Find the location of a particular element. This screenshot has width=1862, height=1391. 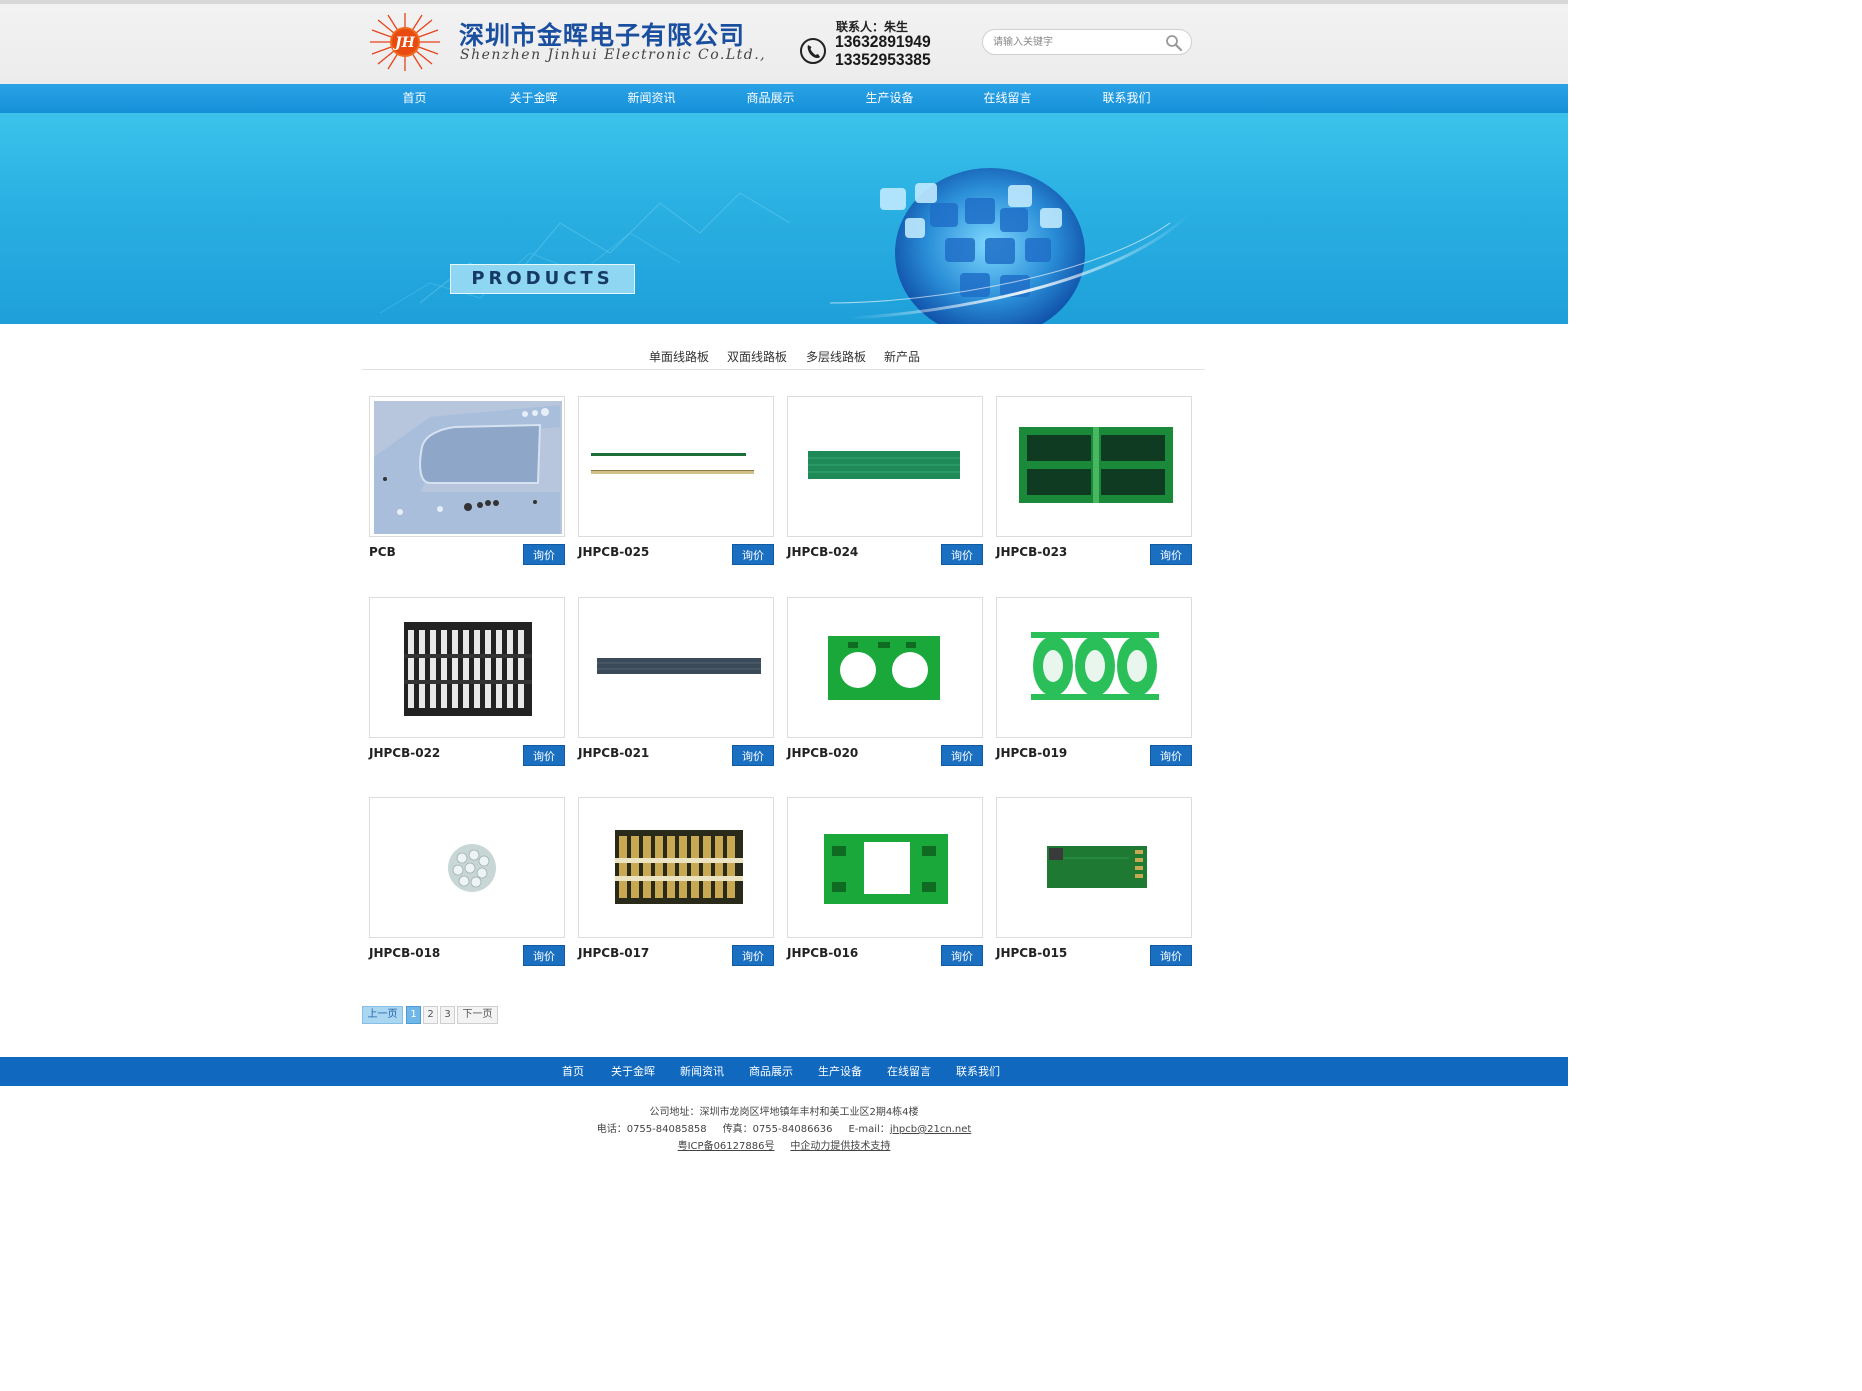

product-name: JHPCB-019 is located at coordinates (1031, 753).